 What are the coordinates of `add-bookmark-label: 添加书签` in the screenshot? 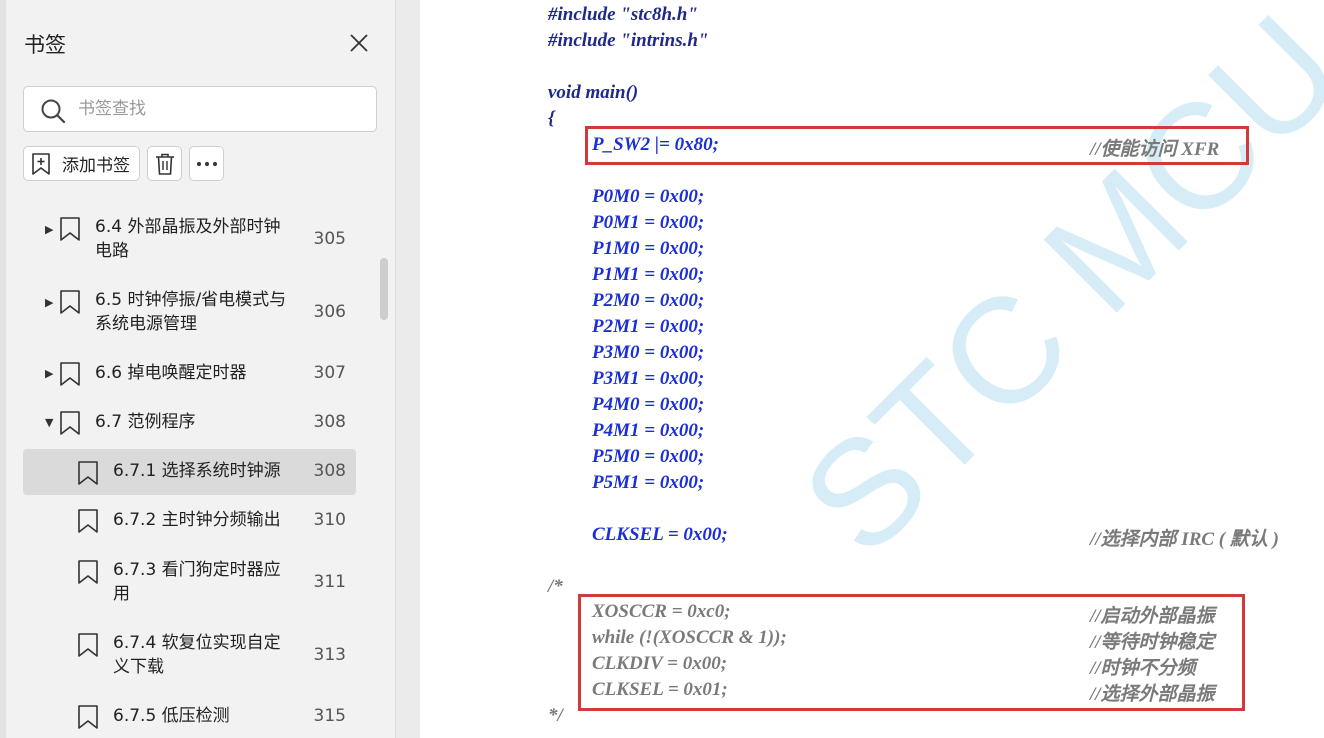 It's located at (96, 166).